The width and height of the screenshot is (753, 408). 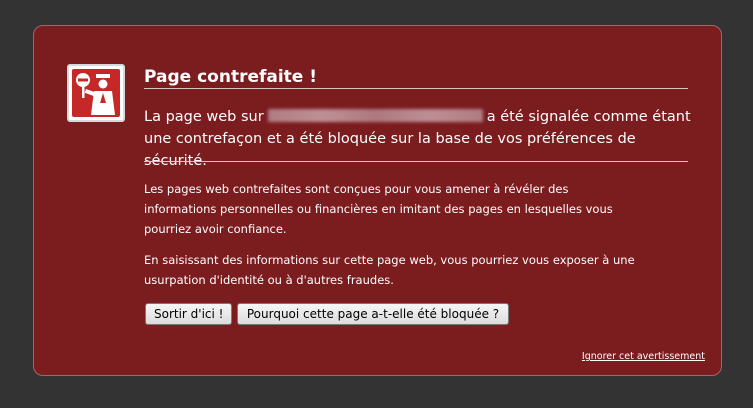 I want to click on page-title: Page contrefaite !, so click(x=231, y=77).